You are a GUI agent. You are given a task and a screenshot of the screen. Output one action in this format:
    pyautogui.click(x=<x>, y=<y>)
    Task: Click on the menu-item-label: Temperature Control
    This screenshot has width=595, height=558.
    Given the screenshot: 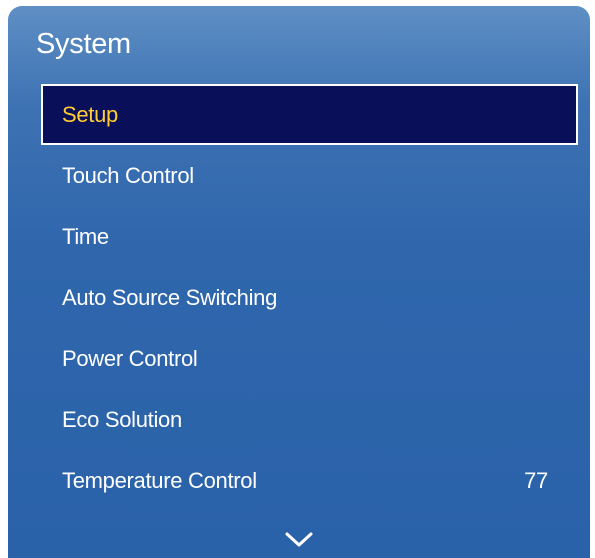 What is the action you would take?
    pyautogui.click(x=159, y=480)
    